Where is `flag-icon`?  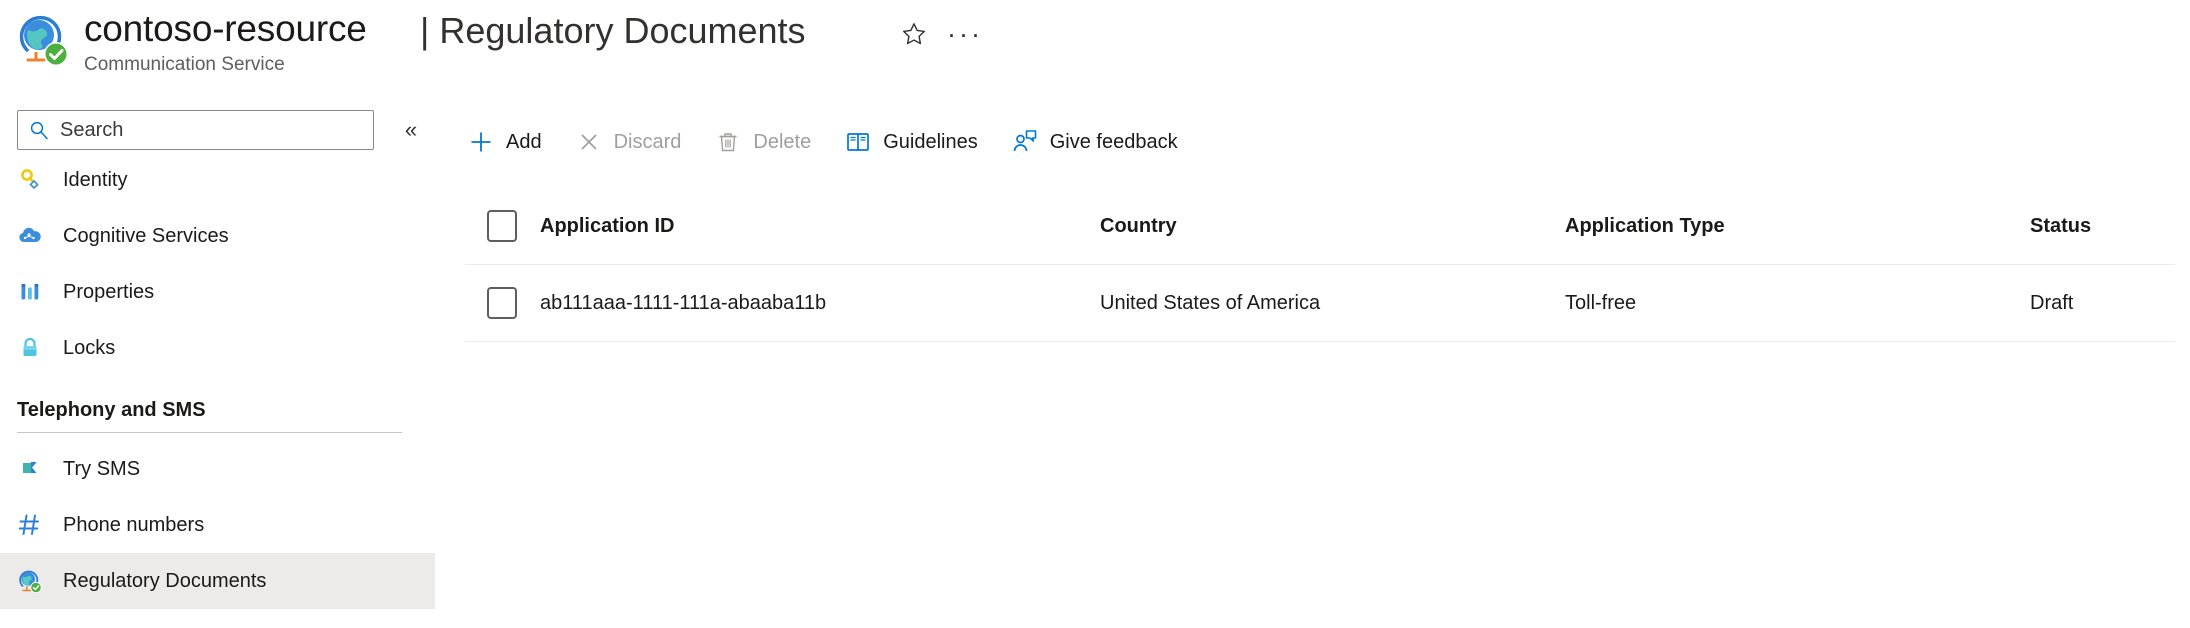 flag-icon is located at coordinates (30, 469).